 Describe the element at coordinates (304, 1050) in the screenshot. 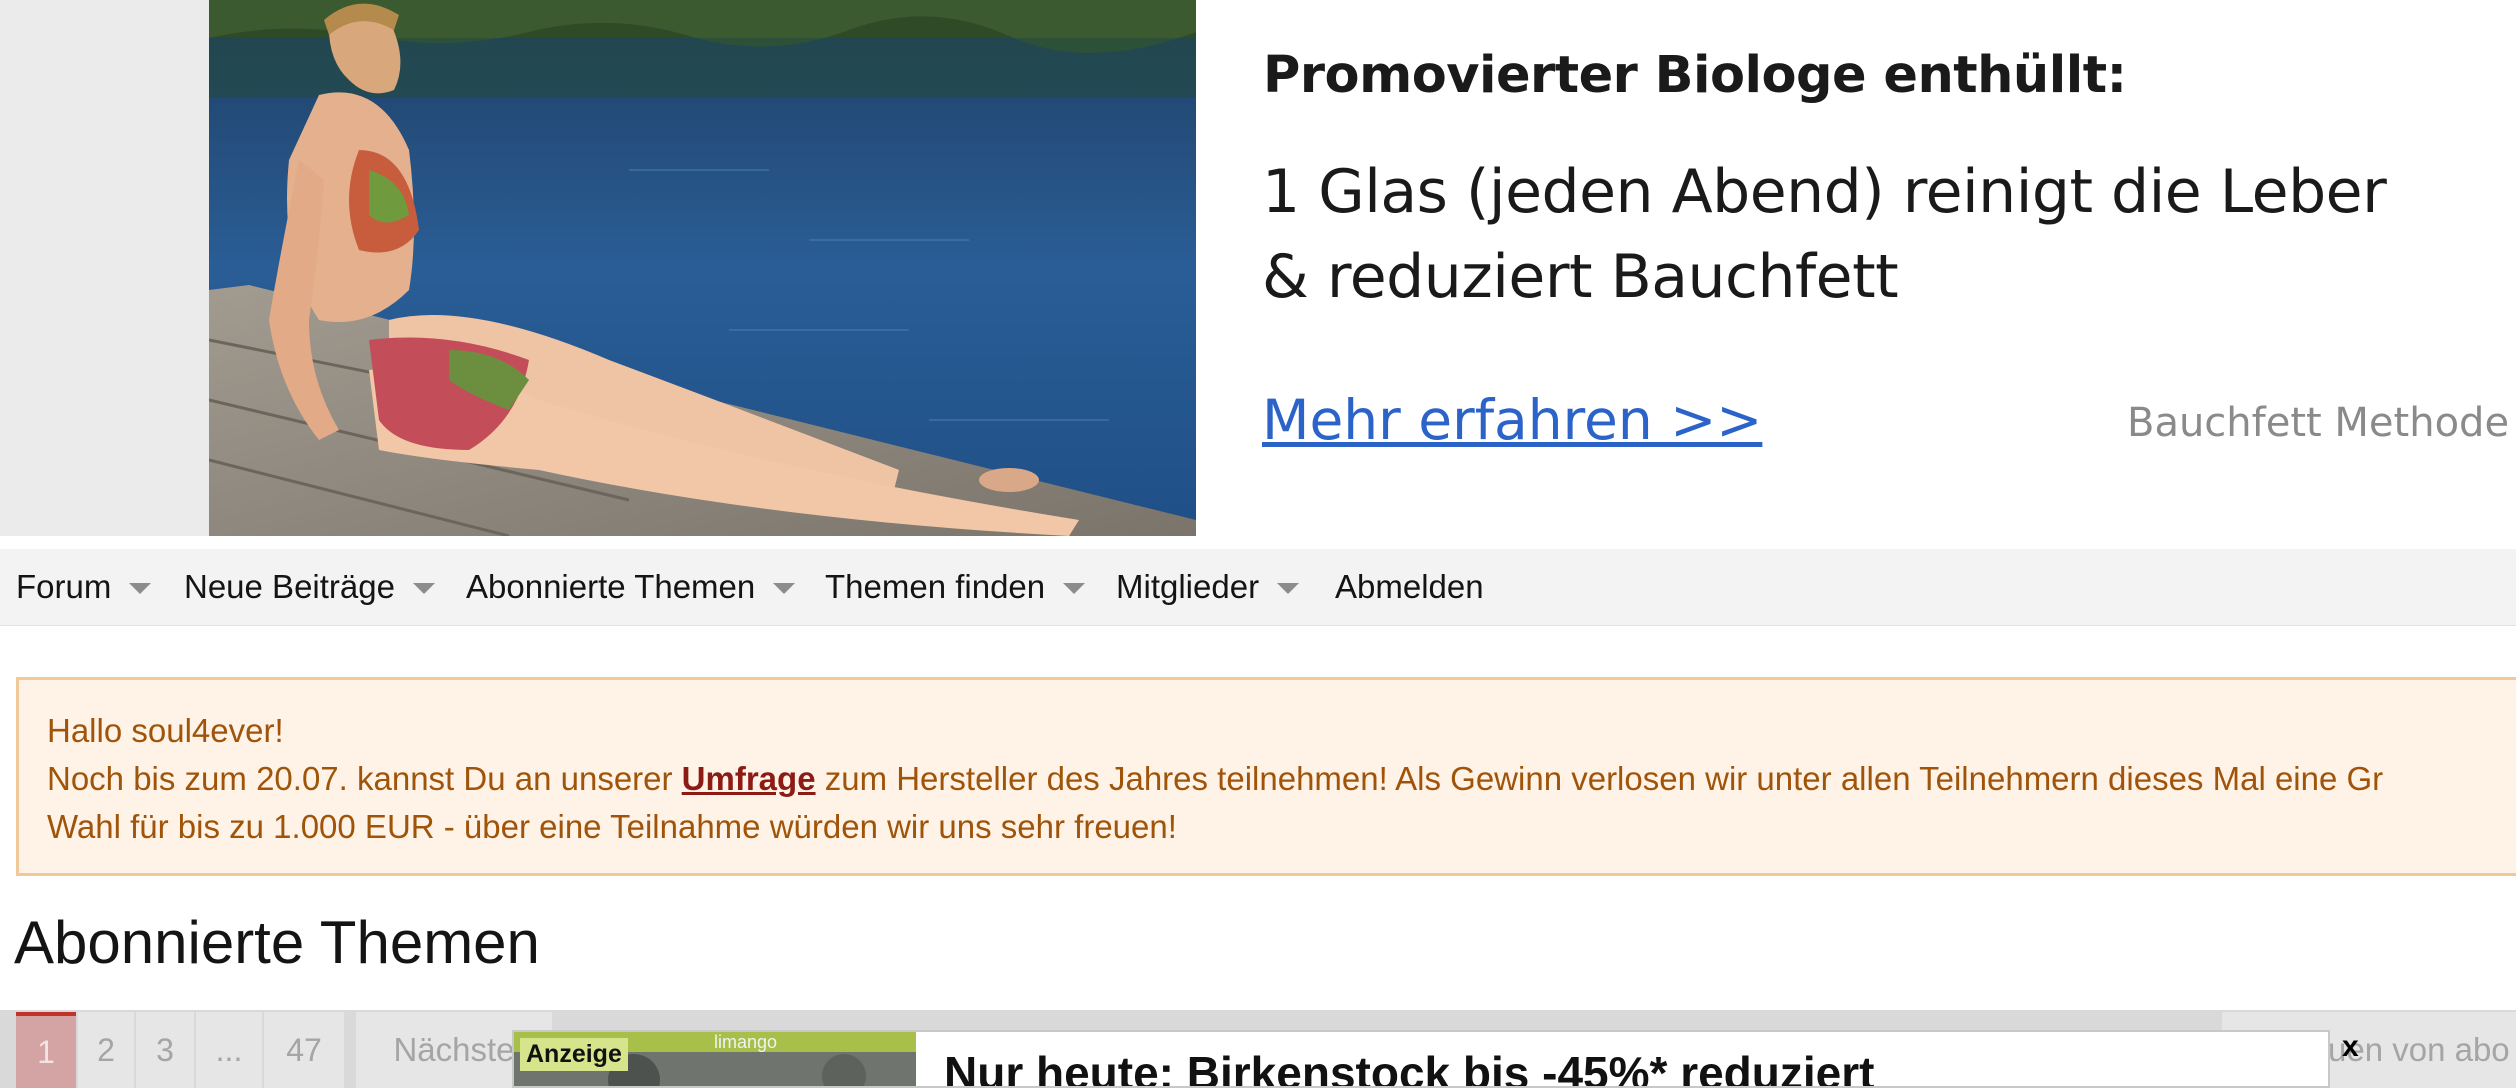

I see `page-button-47: 47` at that location.